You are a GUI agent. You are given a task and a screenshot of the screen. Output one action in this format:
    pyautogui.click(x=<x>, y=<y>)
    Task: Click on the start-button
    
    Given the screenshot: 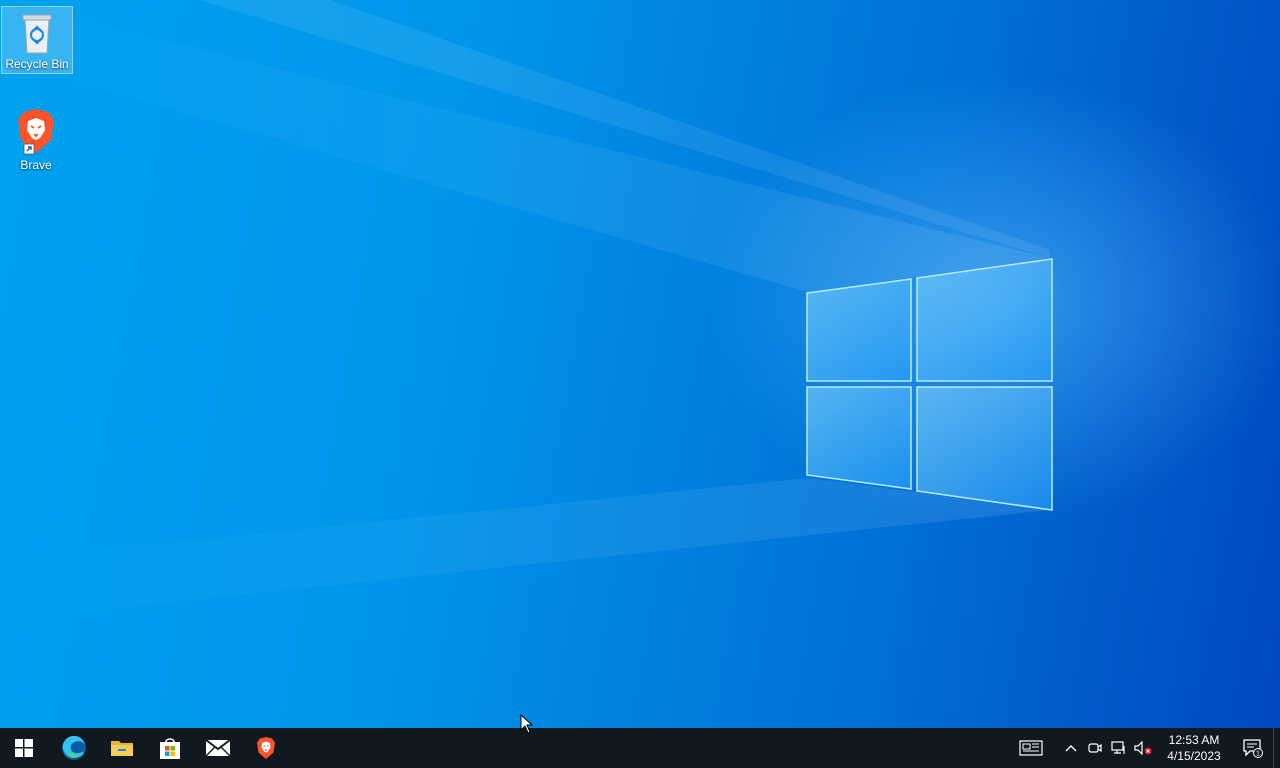 What is the action you would take?
    pyautogui.click(x=24, y=748)
    